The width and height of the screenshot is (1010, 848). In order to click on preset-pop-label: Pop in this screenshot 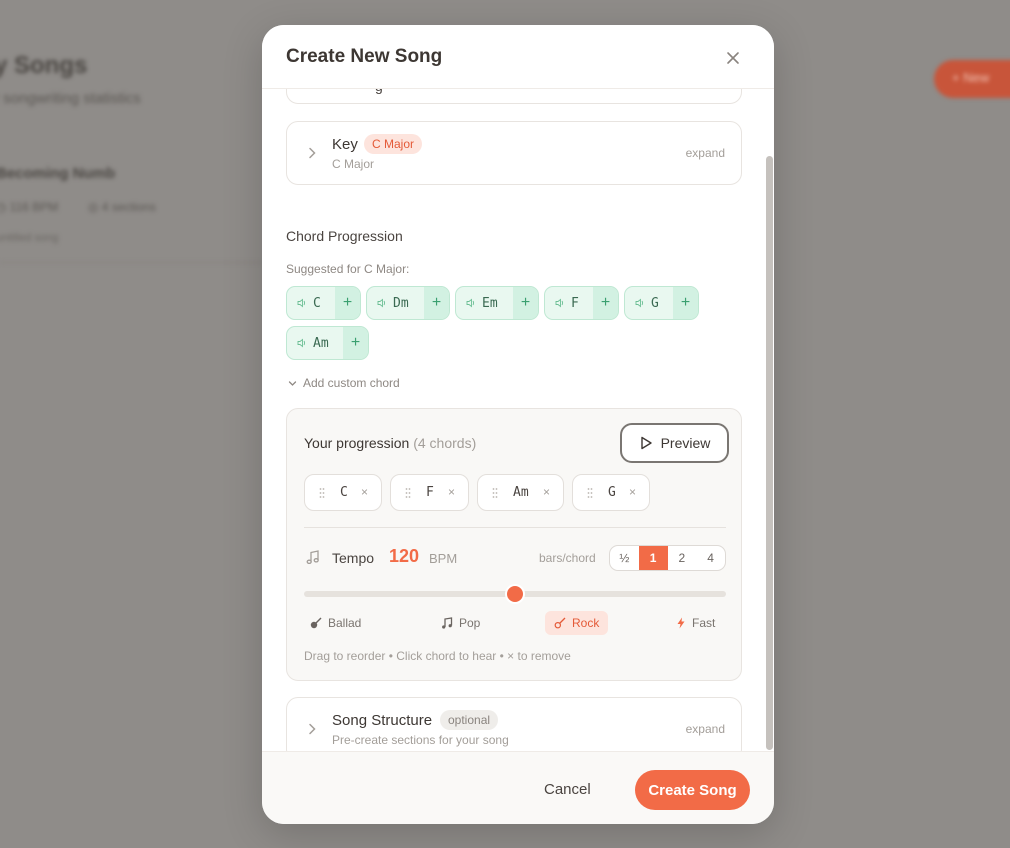, I will do `click(470, 623)`.